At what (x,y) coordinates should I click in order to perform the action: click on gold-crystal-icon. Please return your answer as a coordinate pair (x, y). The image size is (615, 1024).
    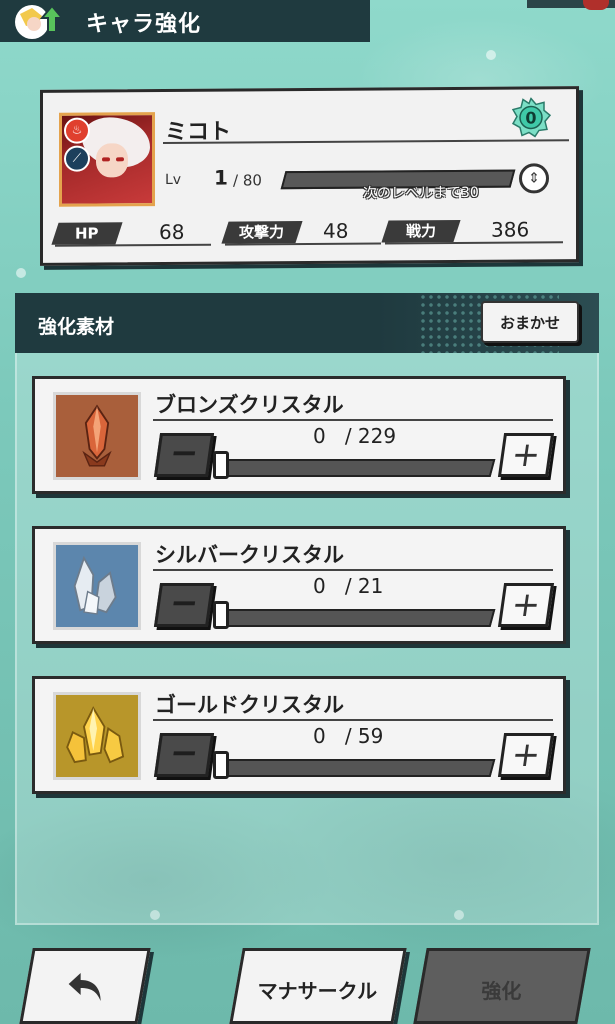
    Looking at the image, I should click on (97, 736).